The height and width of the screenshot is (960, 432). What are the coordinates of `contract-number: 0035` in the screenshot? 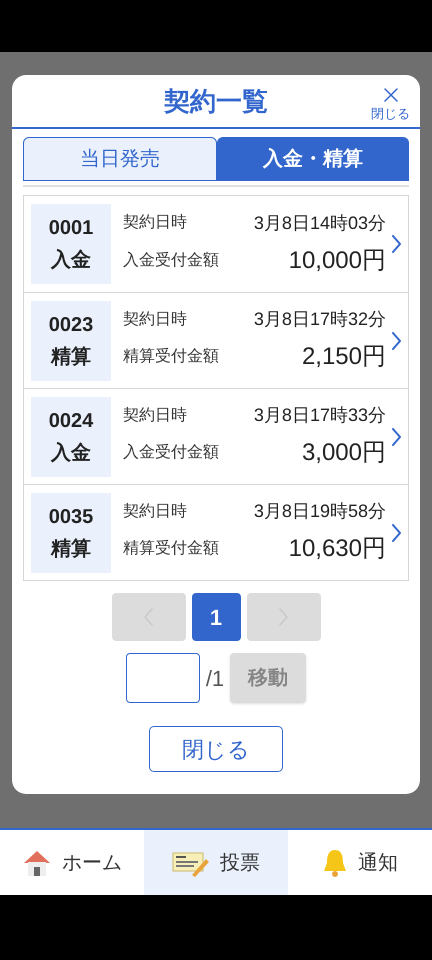 It's located at (71, 517).